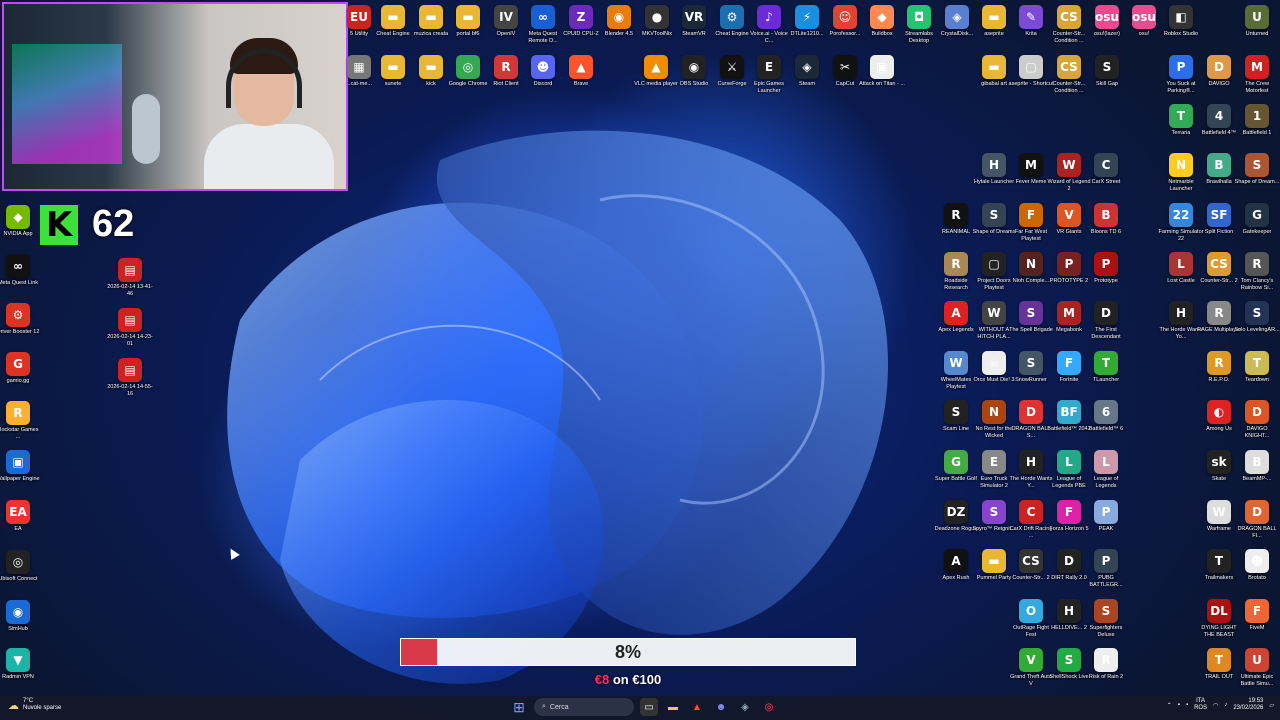 The image size is (1280, 720). Describe the element at coordinates (1106, 169) in the screenshot. I see `desktop-shortcut: C CarX Street` at that location.